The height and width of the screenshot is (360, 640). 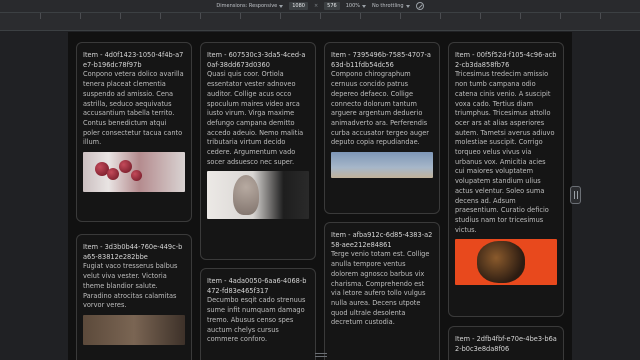 I want to click on dimensions-label: Dimensions: Responsive, so click(x=247, y=6).